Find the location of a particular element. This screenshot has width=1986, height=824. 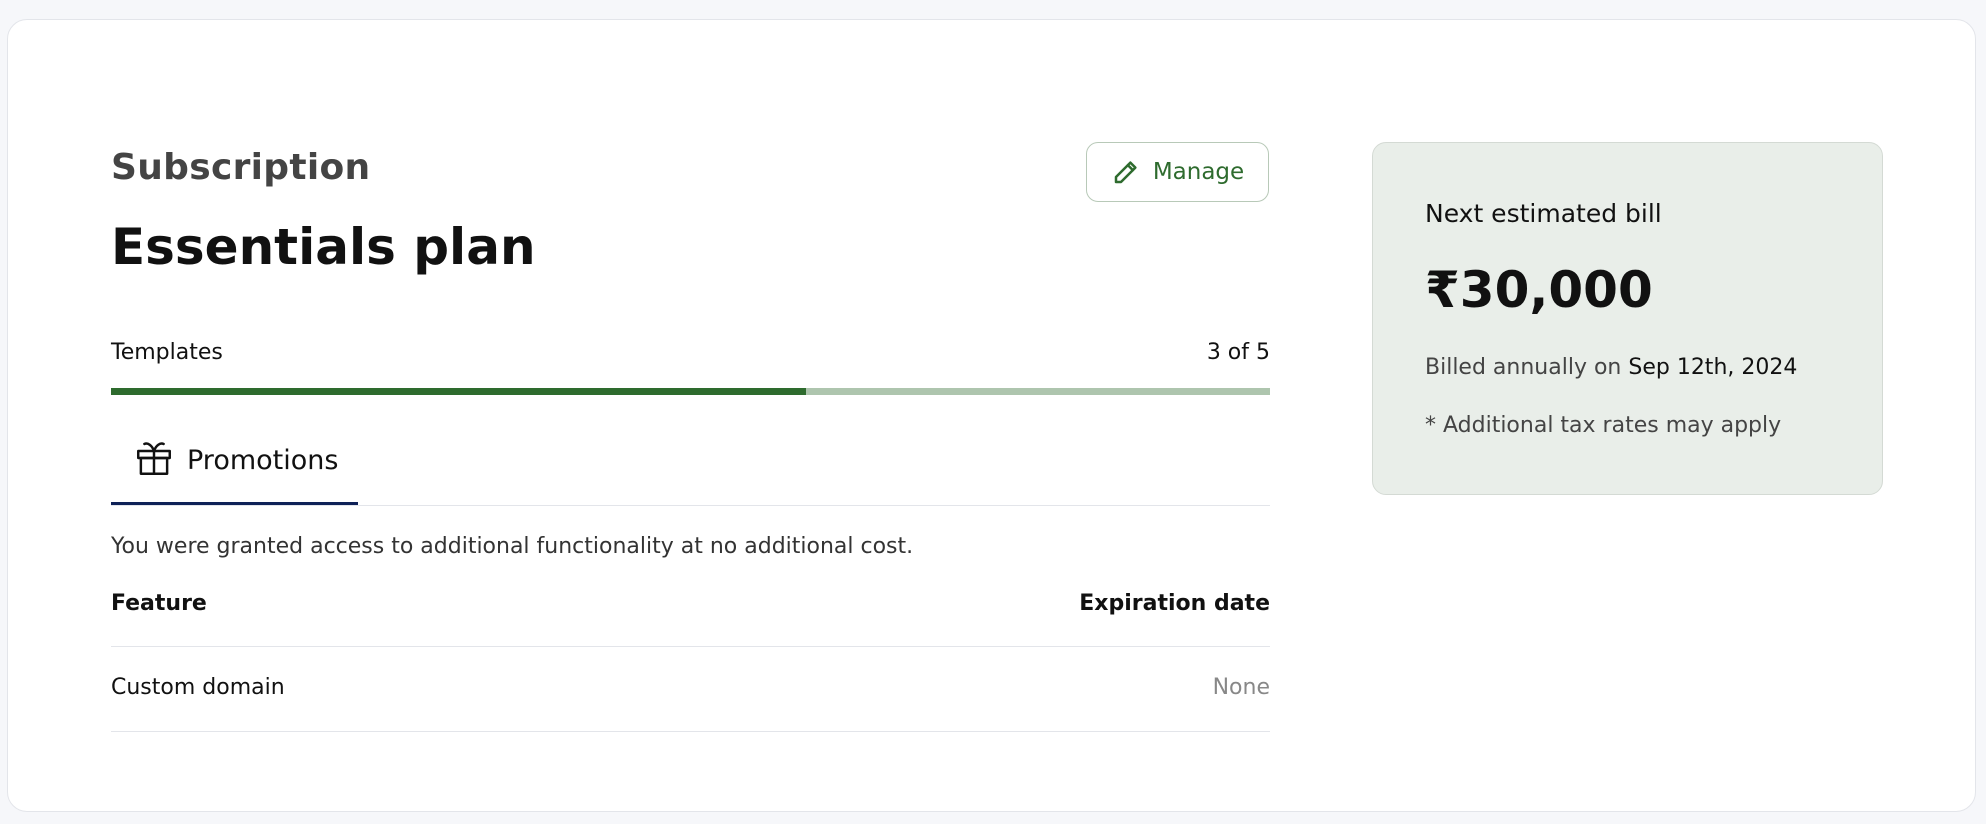

column-header-feature: Feature is located at coordinates (159, 603).